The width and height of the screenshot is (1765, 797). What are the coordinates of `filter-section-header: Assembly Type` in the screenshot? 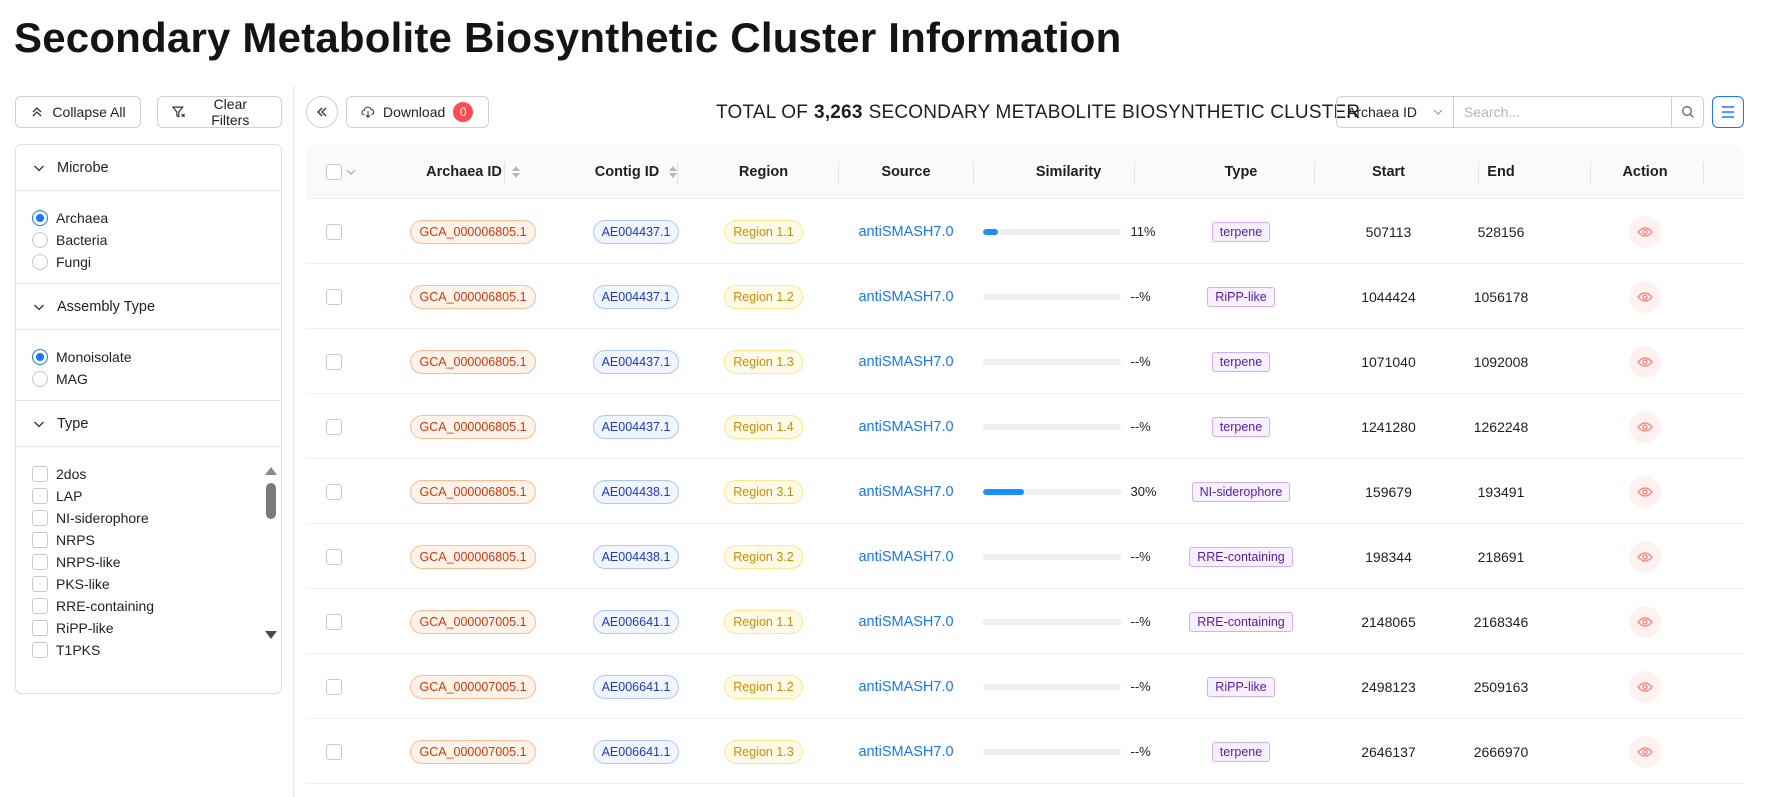 It's located at (148, 307).